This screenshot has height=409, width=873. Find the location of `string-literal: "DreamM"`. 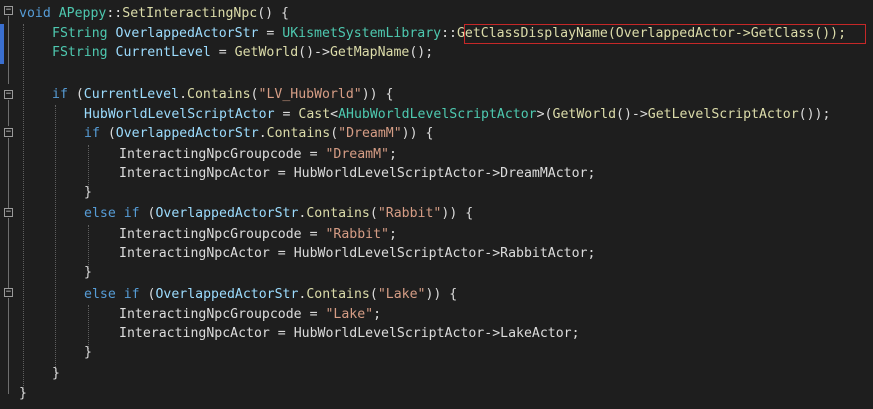

string-literal: "DreamM" is located at coordinates (370, 133).